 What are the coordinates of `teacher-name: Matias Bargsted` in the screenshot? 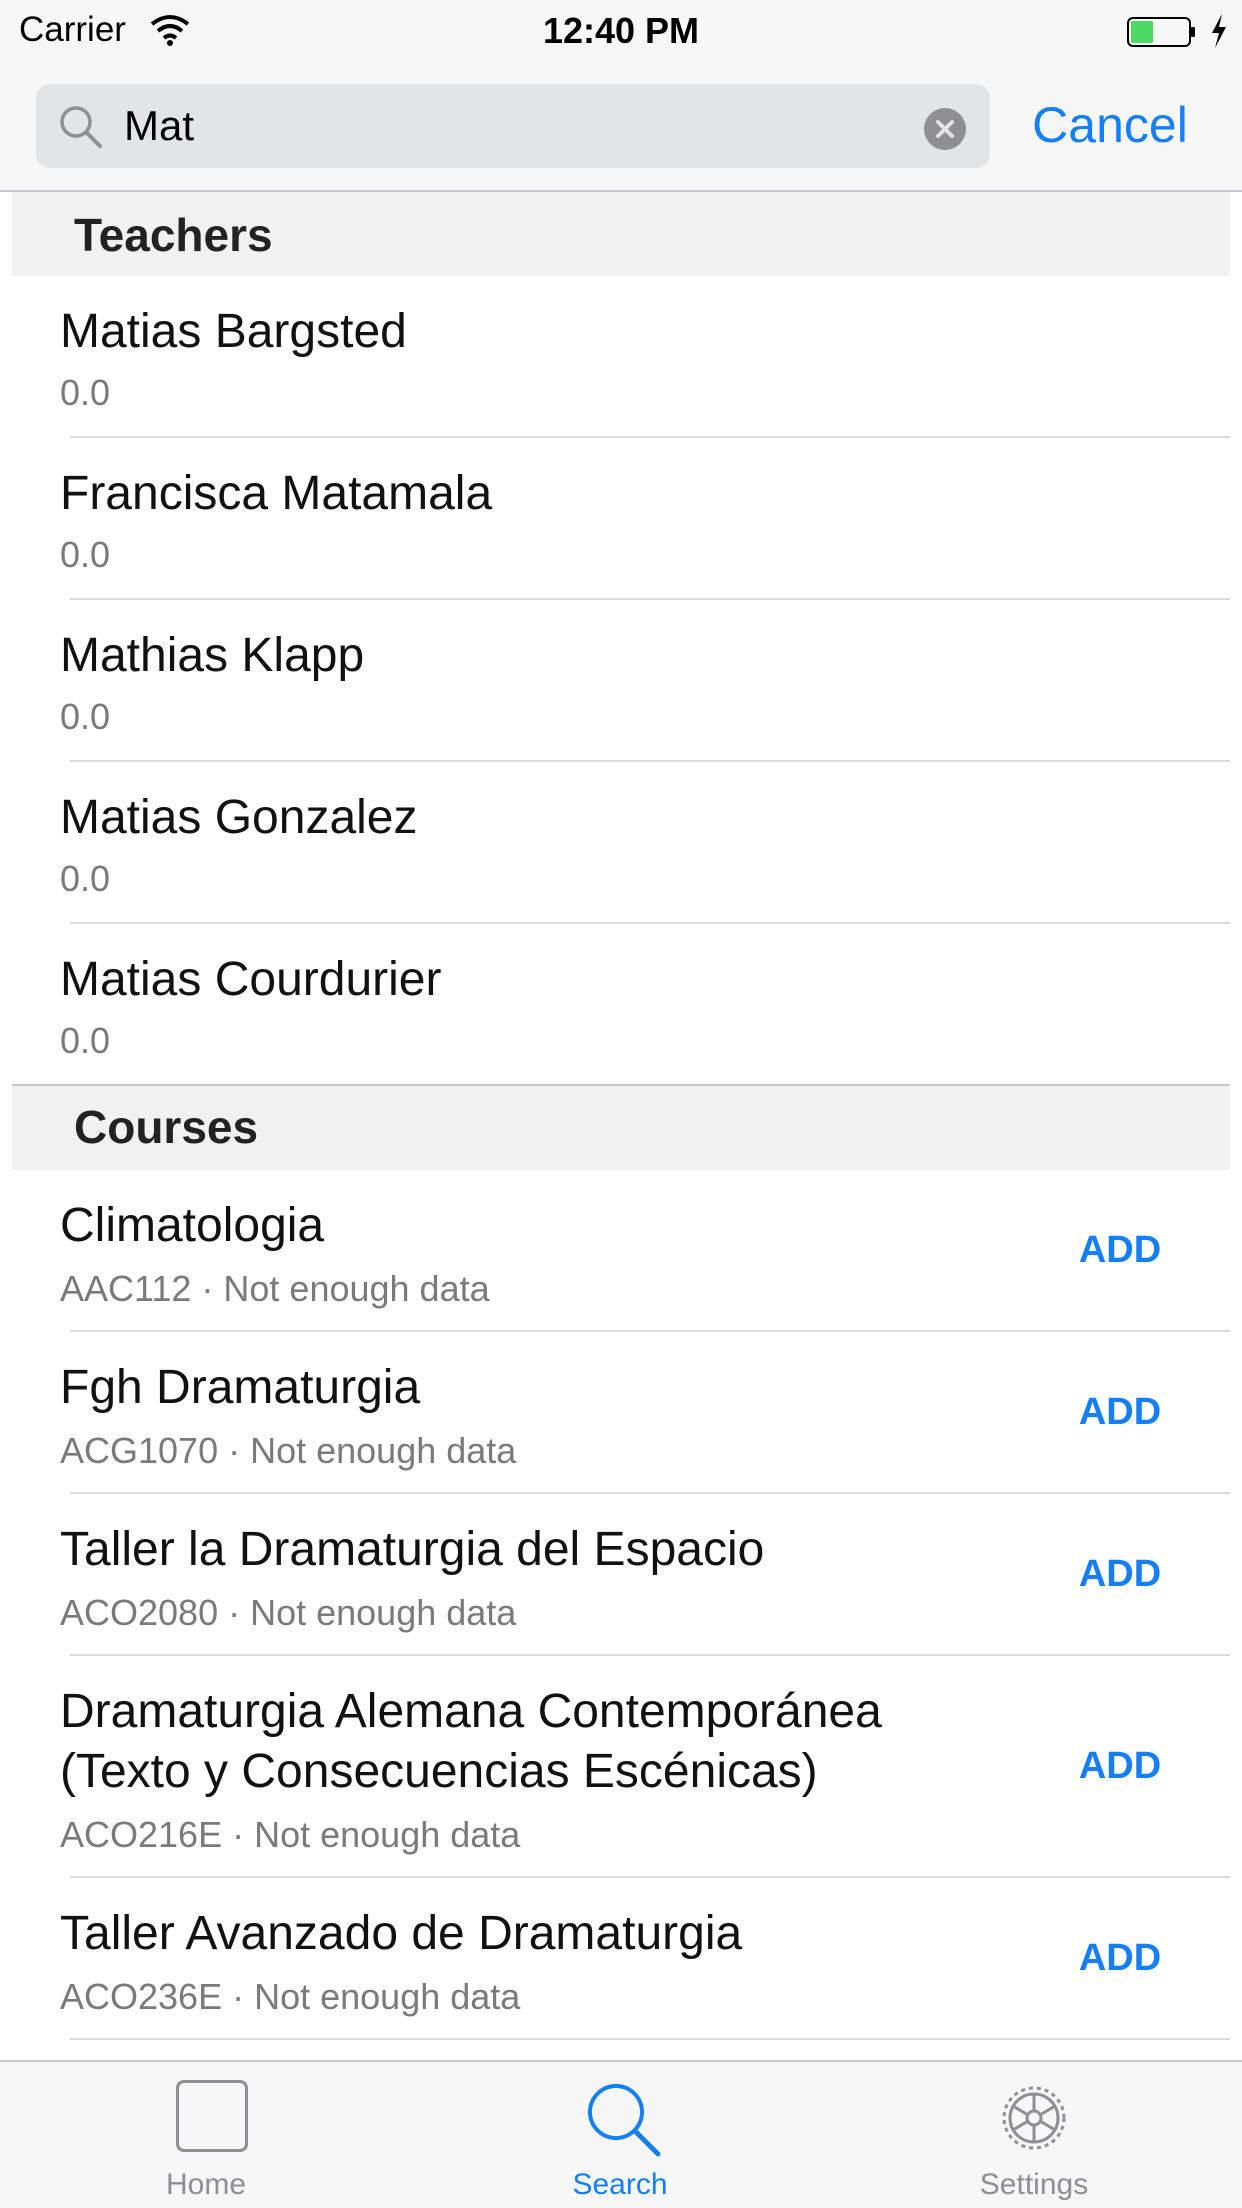 It's located at (233, 331).